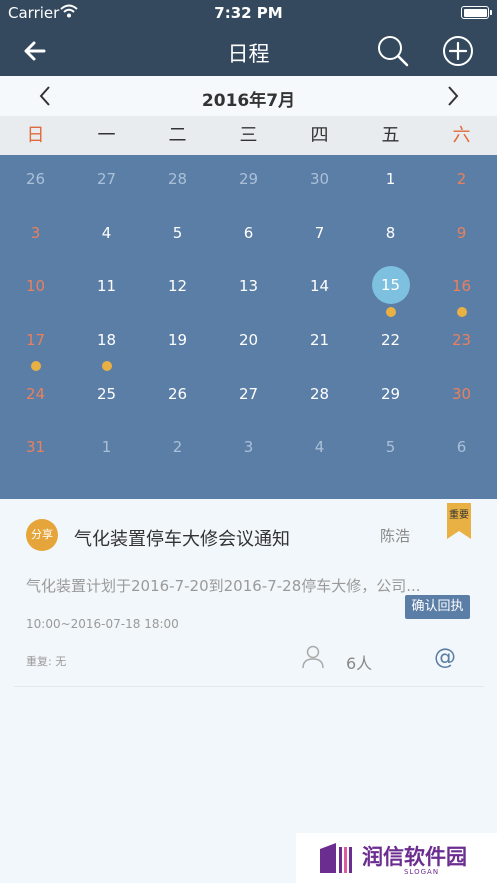 This screenshot has height=883, width=497. I want to click on calendar-day: 20, so click(248, 343).